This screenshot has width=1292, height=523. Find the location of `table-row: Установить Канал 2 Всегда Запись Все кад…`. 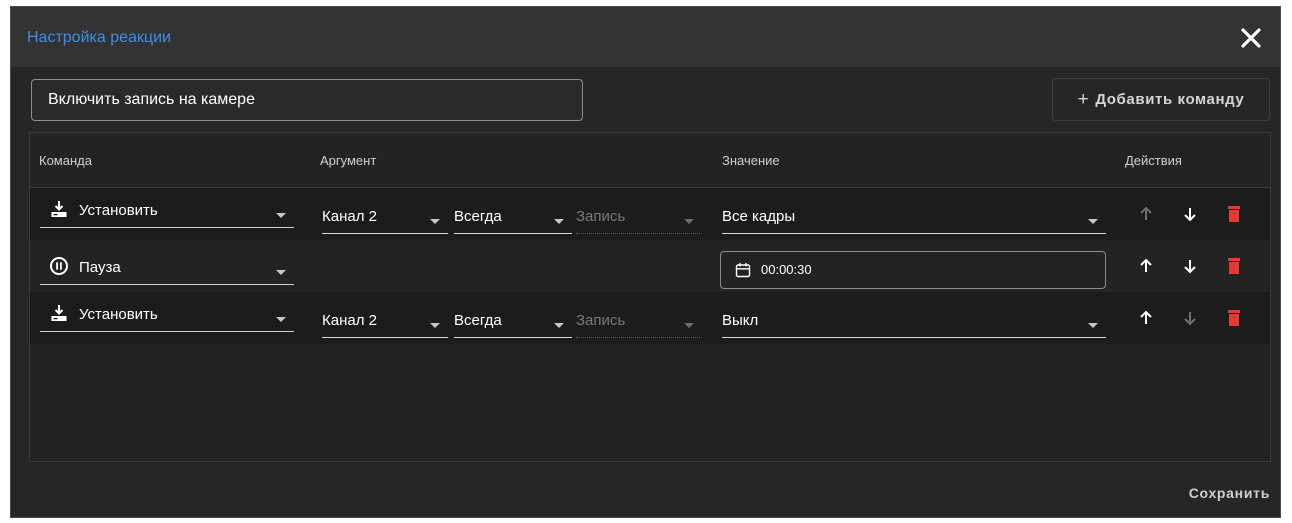

table-row: Установить Канал 2 Всегда Запись Все кад… is located at coordinates (650, 214).